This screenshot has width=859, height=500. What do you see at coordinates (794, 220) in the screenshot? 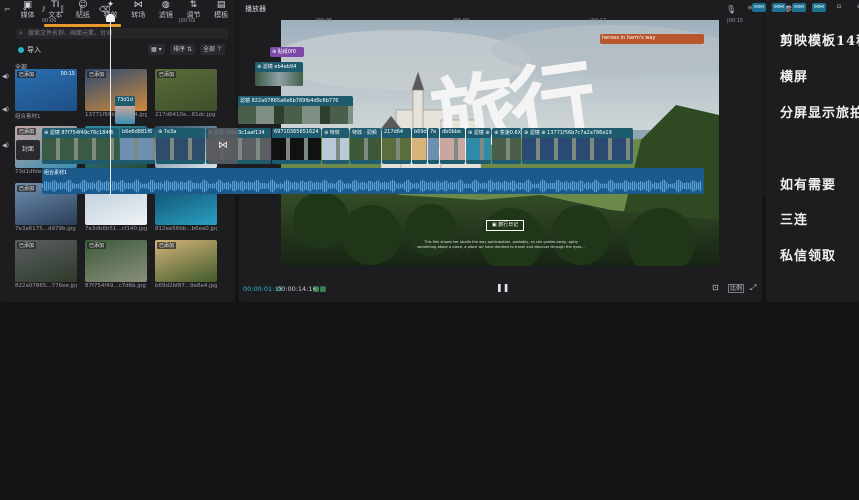
I see `param-line: 三连` at bounding box center [794, 220].